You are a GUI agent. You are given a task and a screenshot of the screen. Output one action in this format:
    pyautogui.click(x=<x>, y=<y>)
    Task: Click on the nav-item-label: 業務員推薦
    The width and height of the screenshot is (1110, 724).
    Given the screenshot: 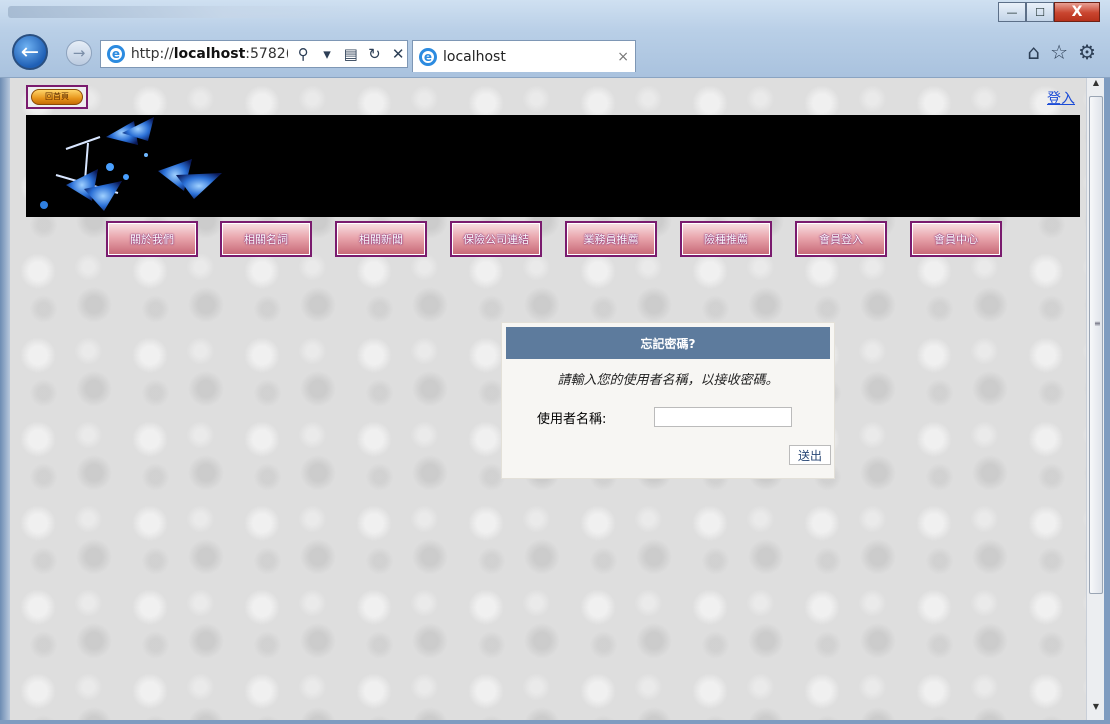 What is the action you would take?
    pyautogui.click(x=611, y=239)
    